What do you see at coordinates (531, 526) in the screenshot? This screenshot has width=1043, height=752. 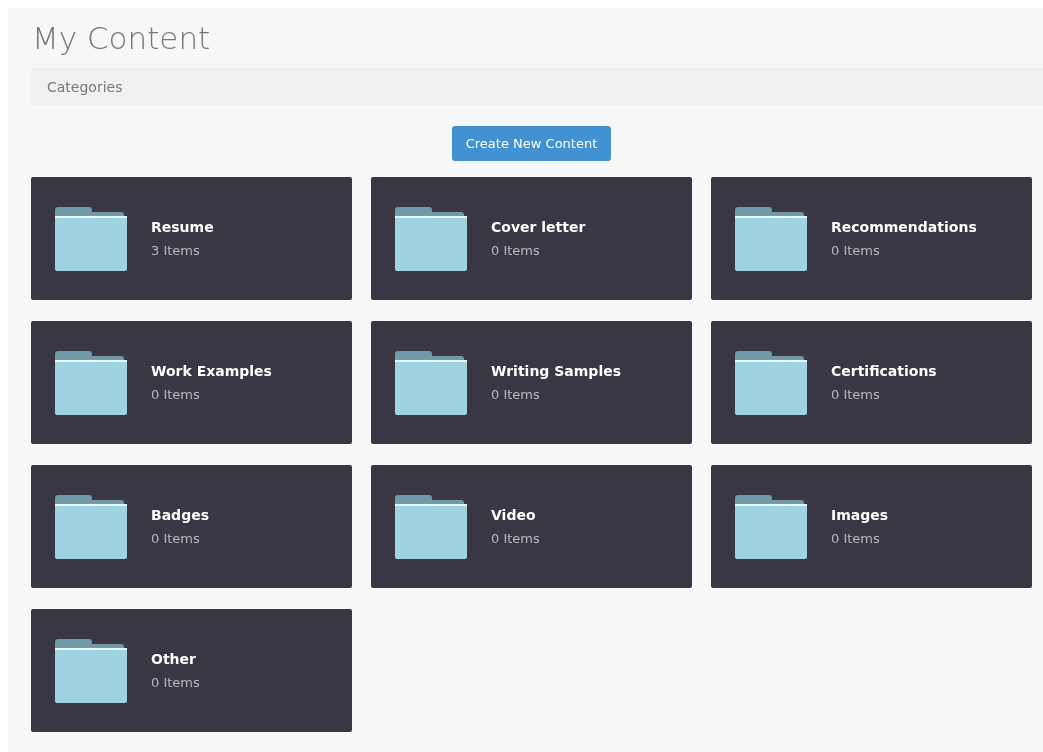 I see `folder-card: Video 0 Items` at bounding box center [531, 526].